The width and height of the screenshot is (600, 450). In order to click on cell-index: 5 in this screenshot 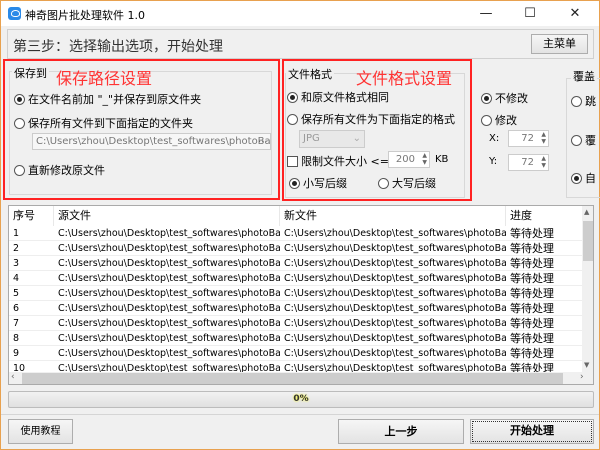, I will do `click(16, 293)`.